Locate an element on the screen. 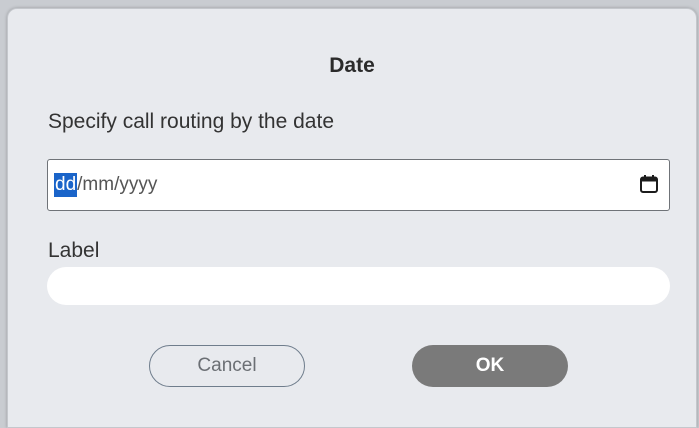 The image size is (699, 428). cancel-button: Cancel is located at coordinates (227, 366).